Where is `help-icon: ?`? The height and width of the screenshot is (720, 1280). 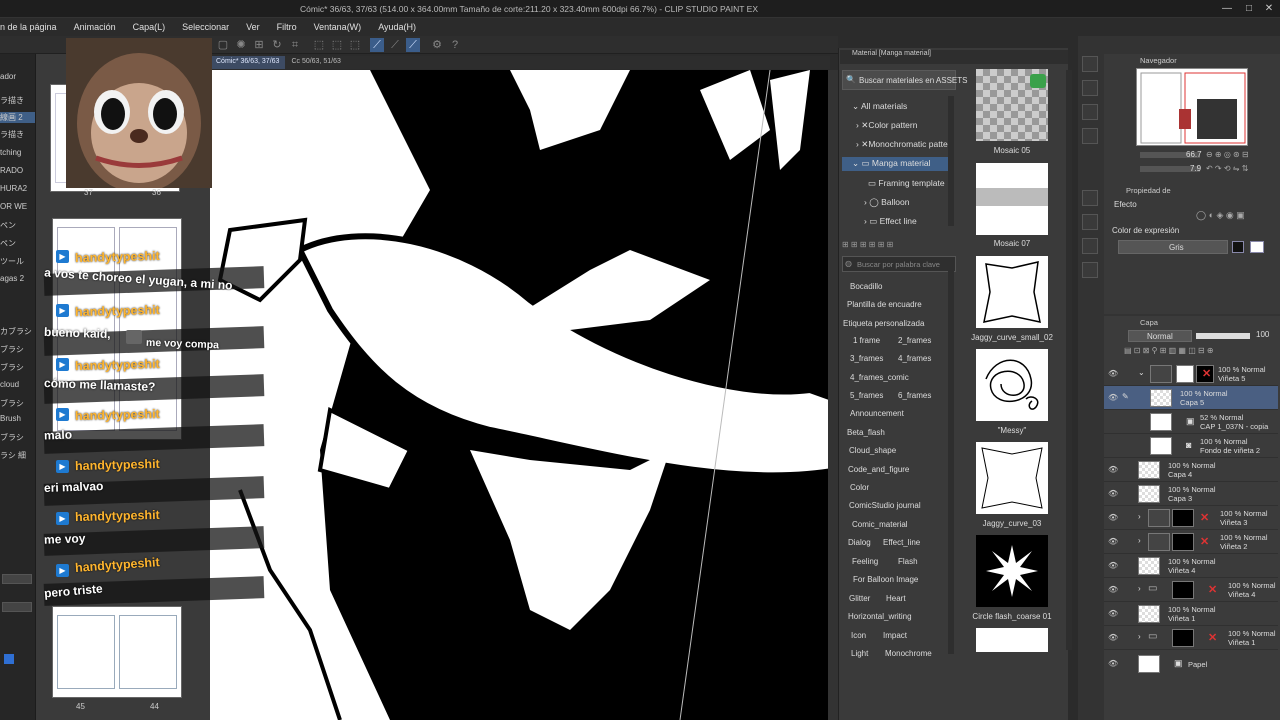
help-icon: ? is located at coordinates (455, 45).